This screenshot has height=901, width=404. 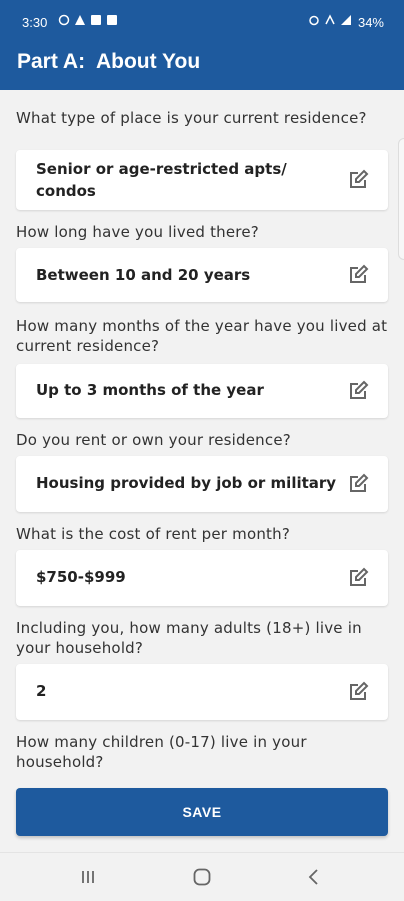 What do you see at coordinates (346, 20) in the screenshot?
I see `signal-icon` at bounding box center [346, 20].